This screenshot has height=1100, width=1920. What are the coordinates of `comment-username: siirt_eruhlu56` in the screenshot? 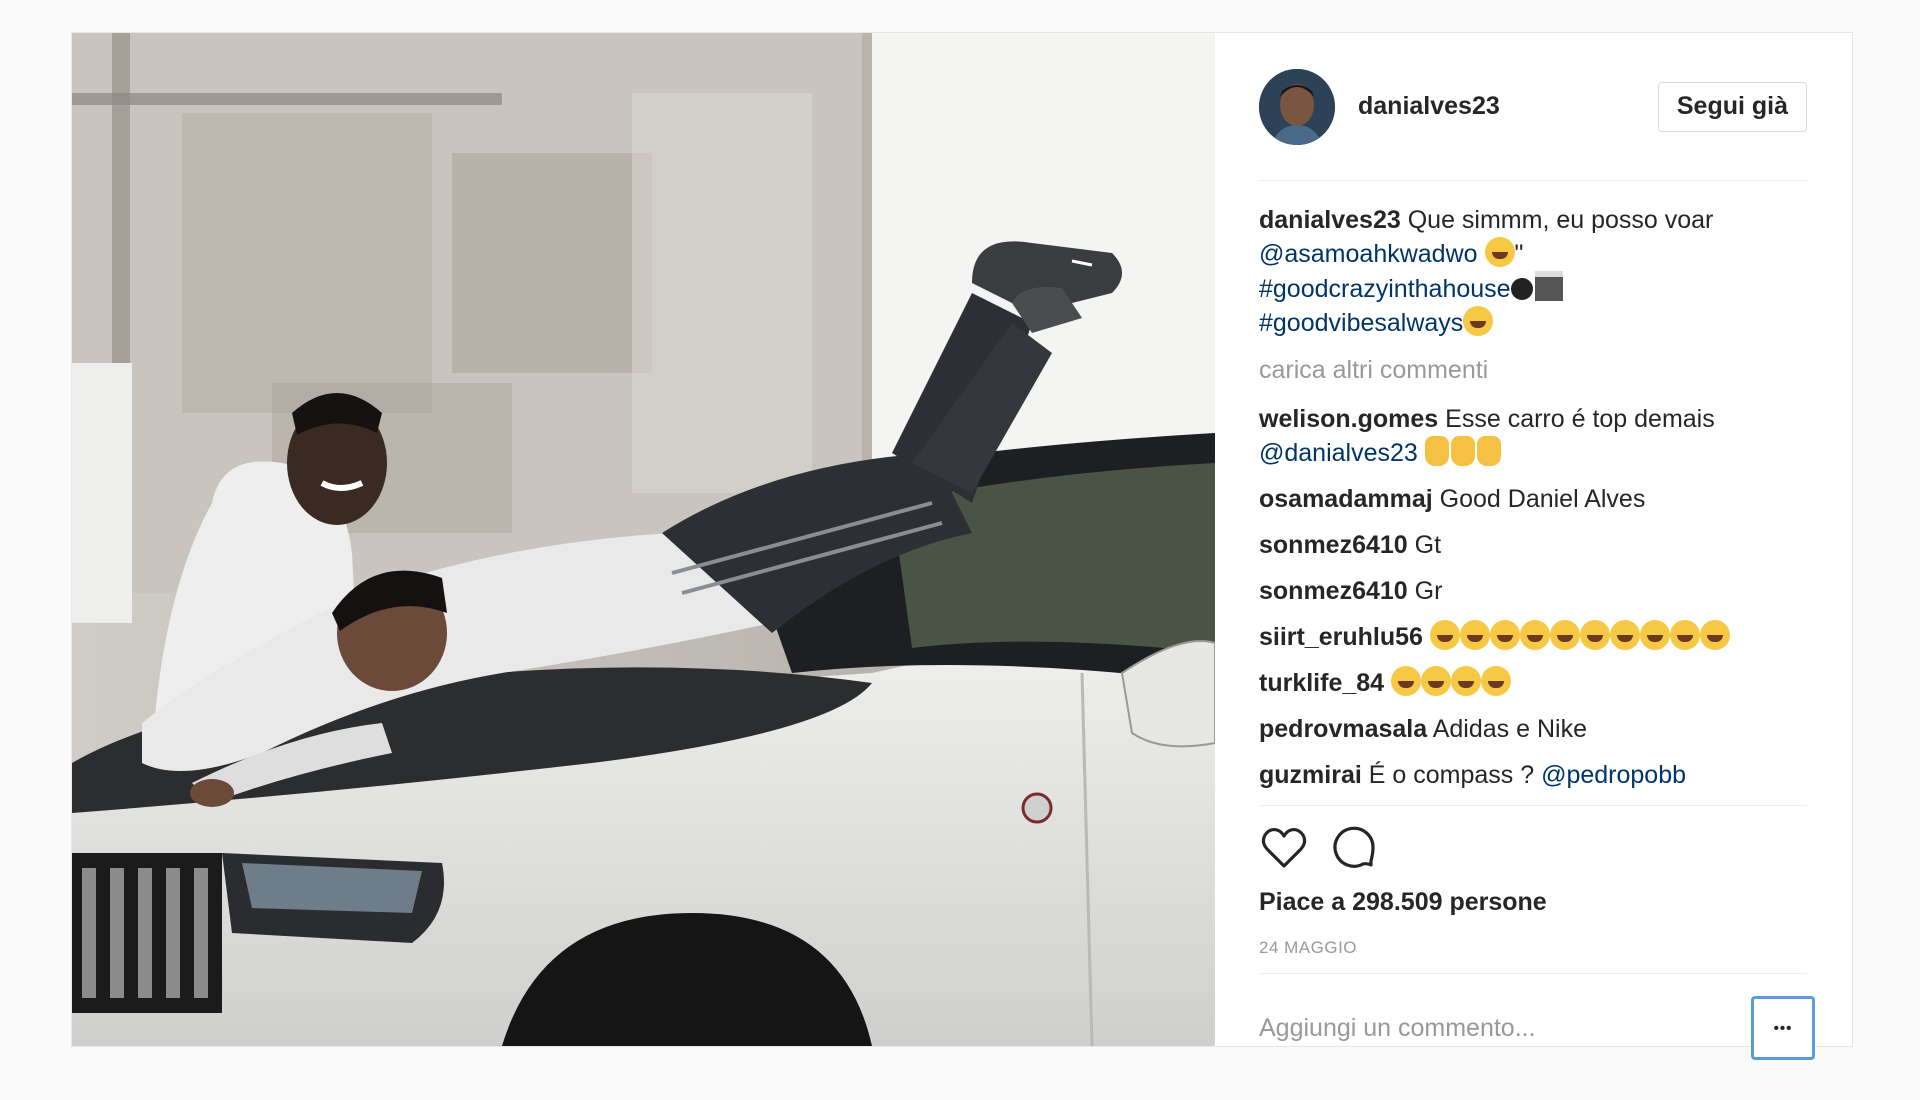 It's located at (1341, 637).